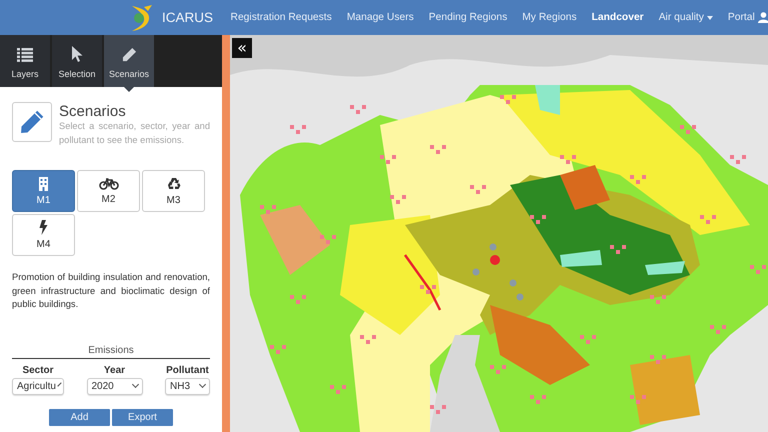 The height and width of the screenshot is (432, 768). I want to click on sidebar-tab: Layers, so click(25, 61).